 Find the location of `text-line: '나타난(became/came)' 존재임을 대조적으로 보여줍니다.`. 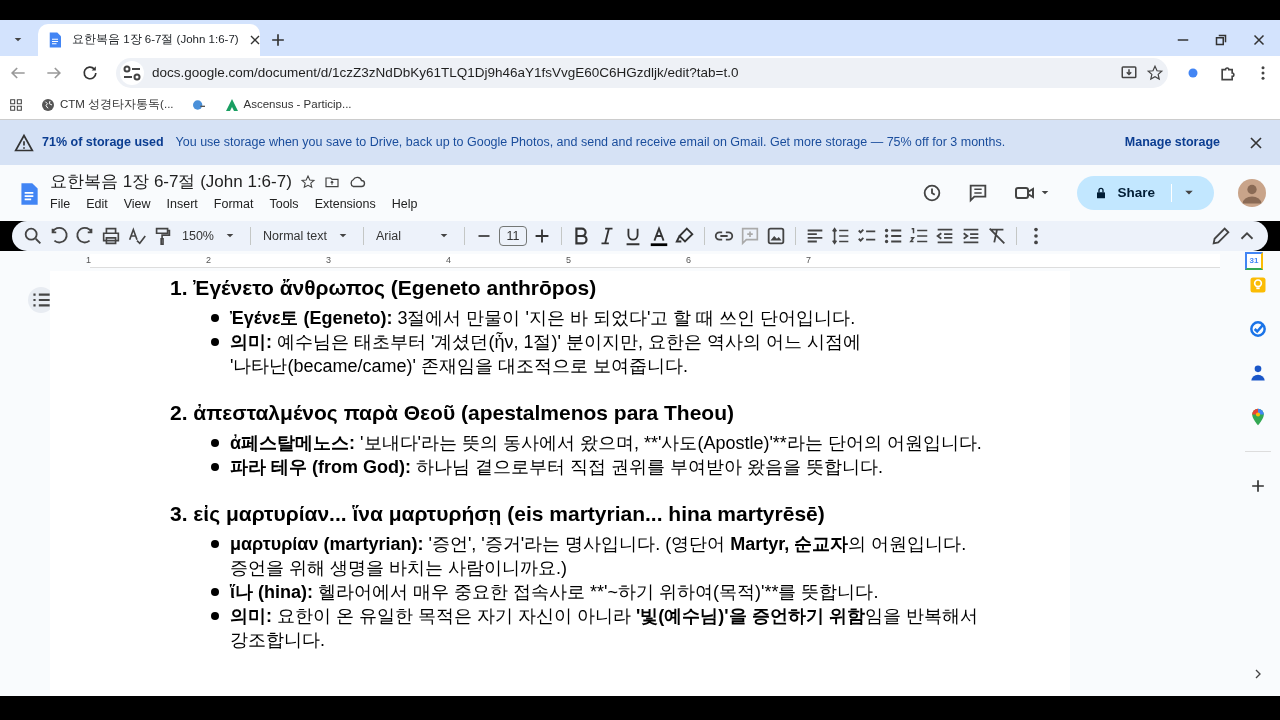

text-line: '나타난(became/came)' 존재임을 대조적으로 보여줍니다. is located at coordinates (459, 366).